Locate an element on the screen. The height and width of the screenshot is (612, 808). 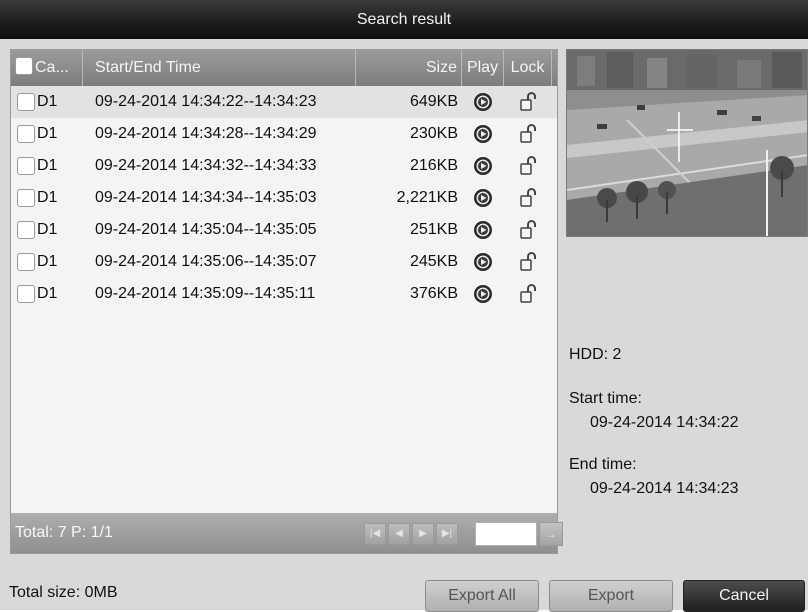
size-cell: 2,221KB is located at coordinates (427, 197).